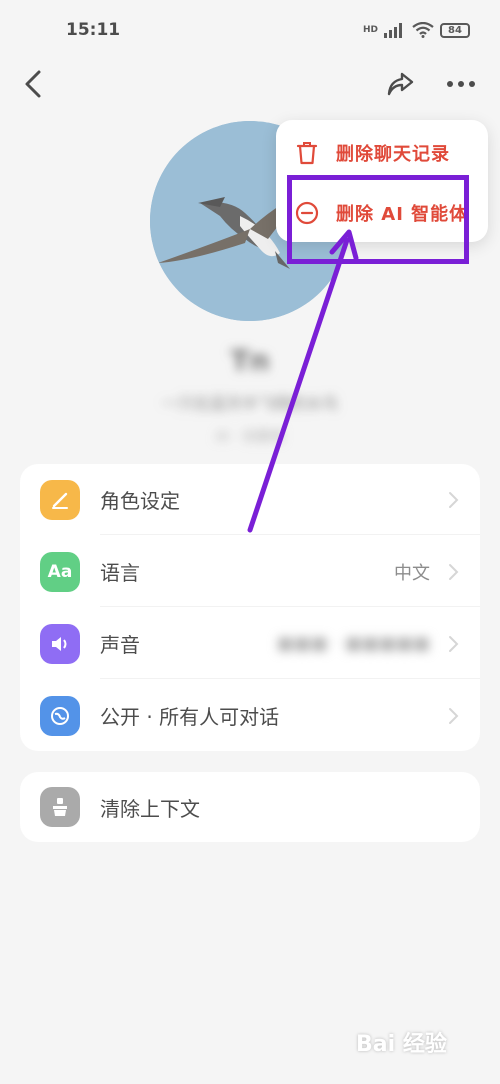 The image size is (500, 1084). Describe the element at coordinates (120, 573) in the screenshot. I see `settings-row-label: 语言` at that location.